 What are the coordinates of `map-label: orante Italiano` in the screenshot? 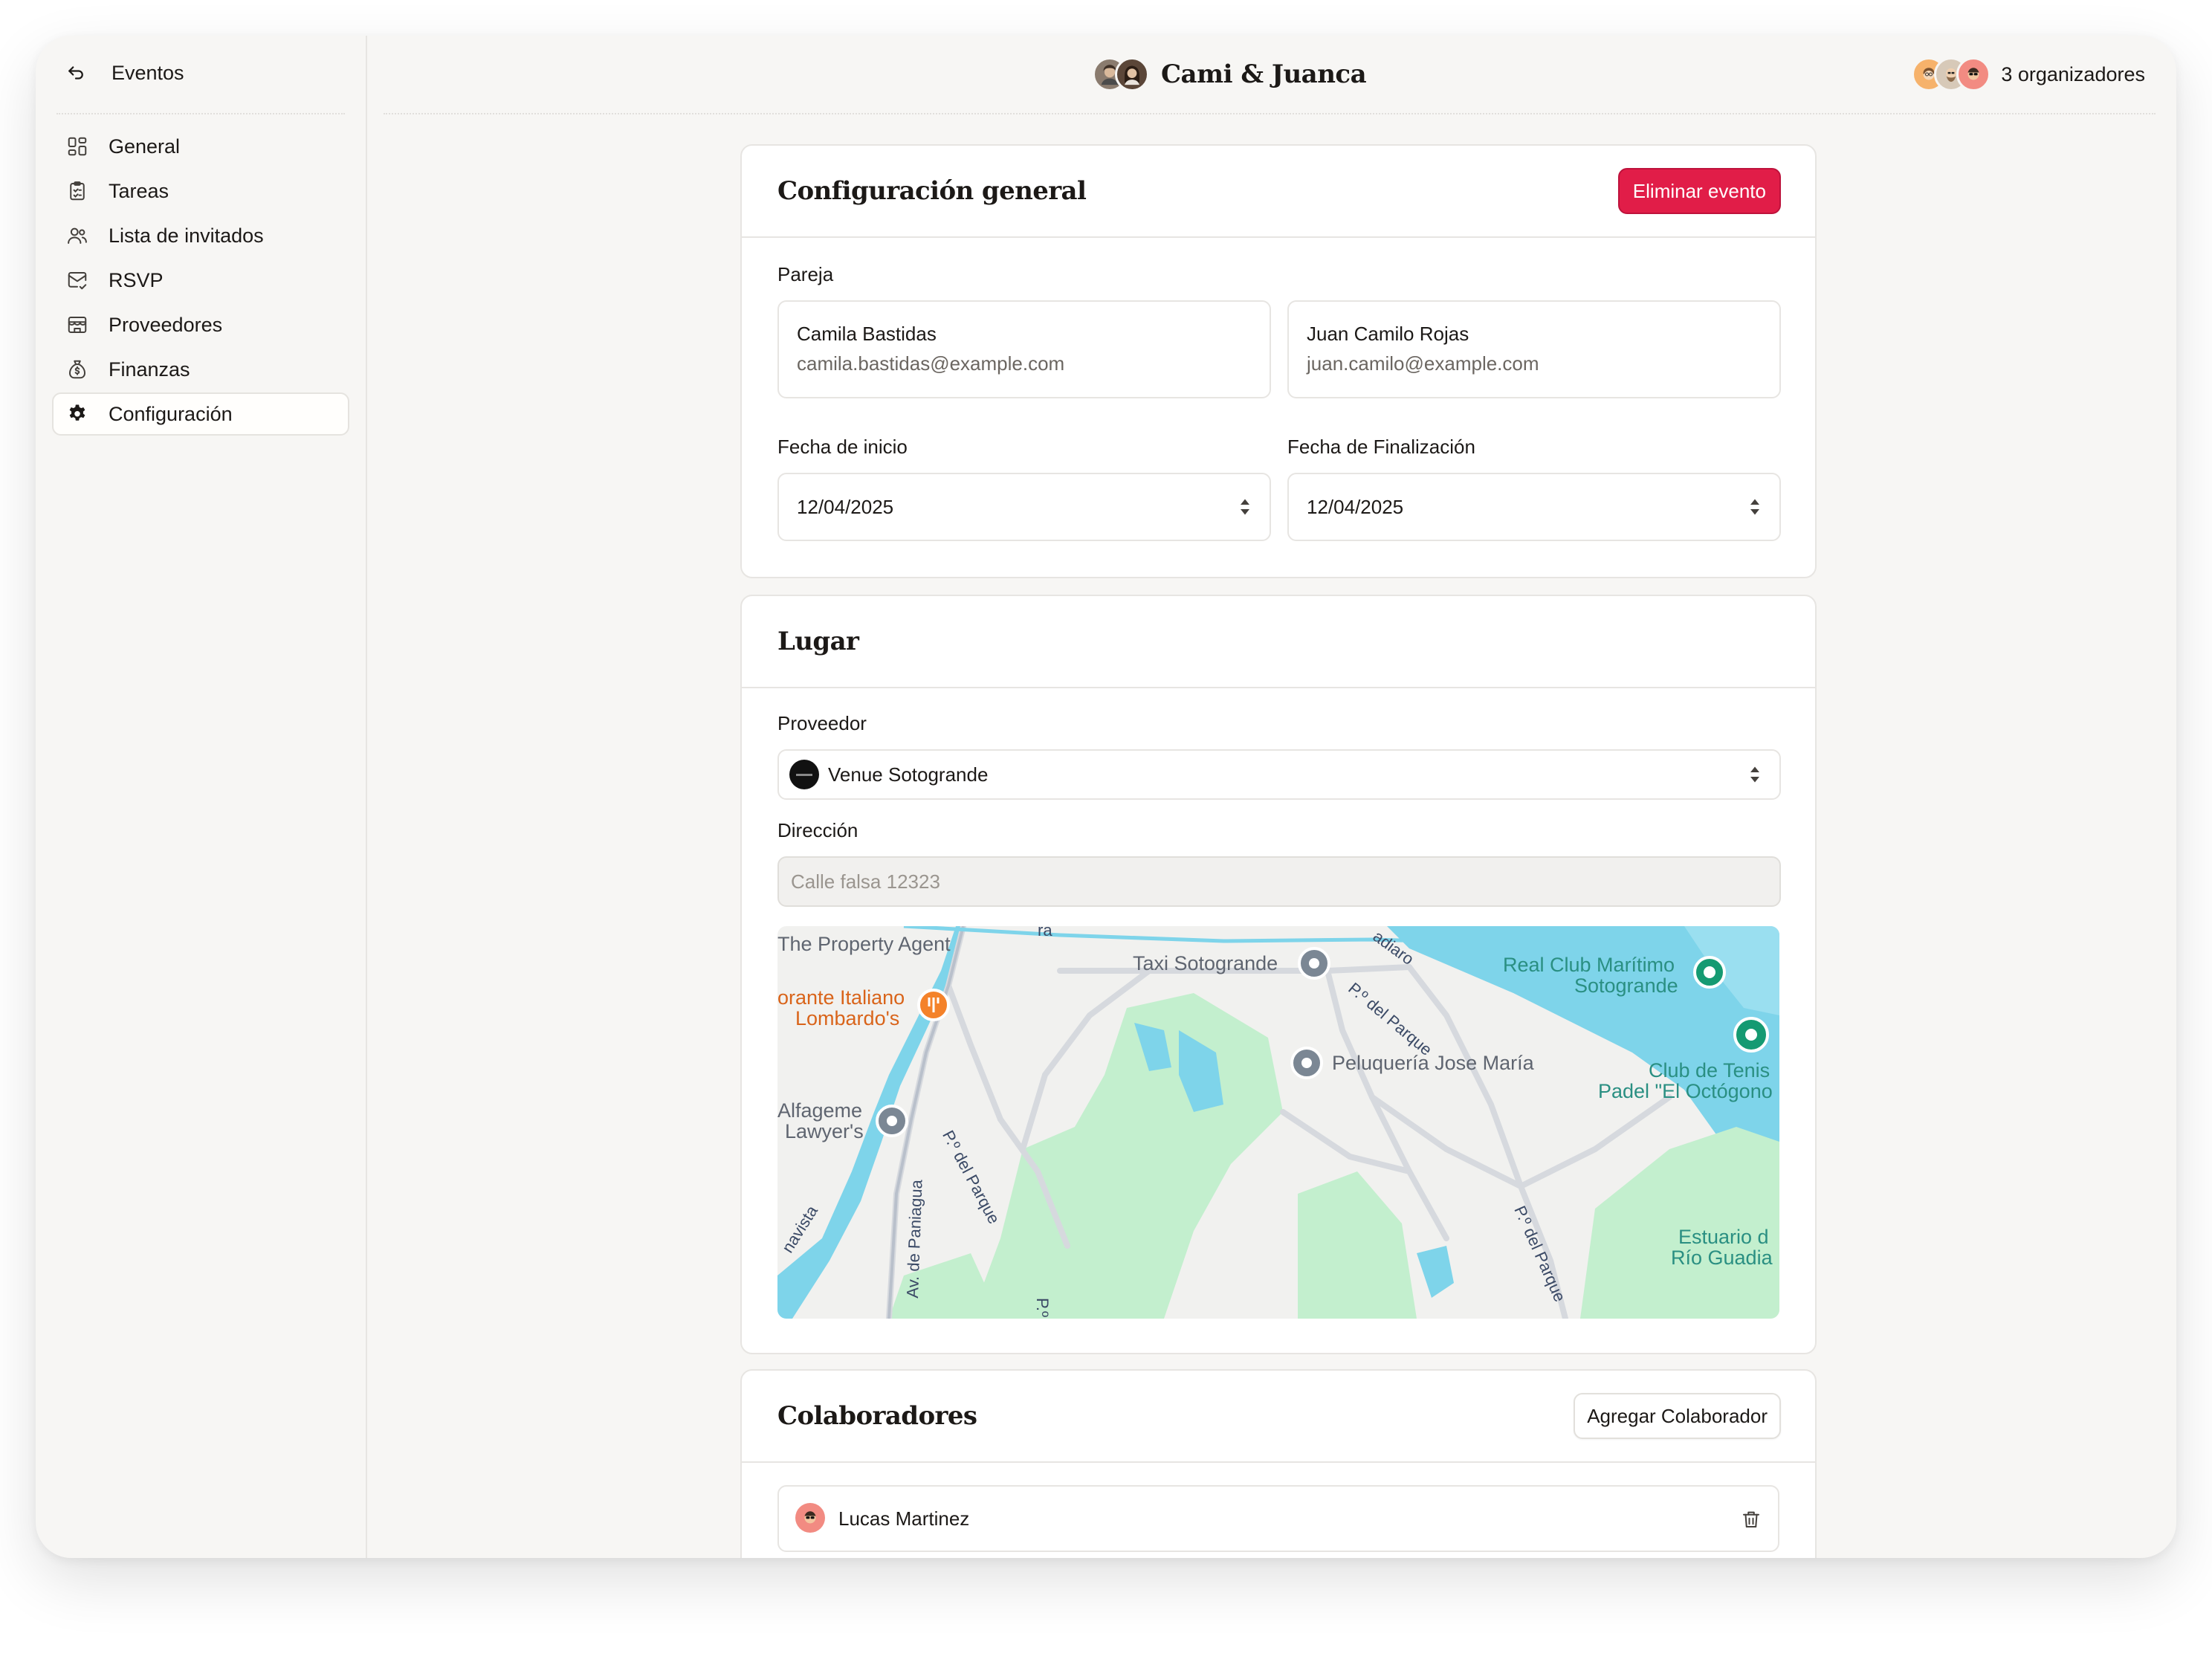 It's located at (841, 997).